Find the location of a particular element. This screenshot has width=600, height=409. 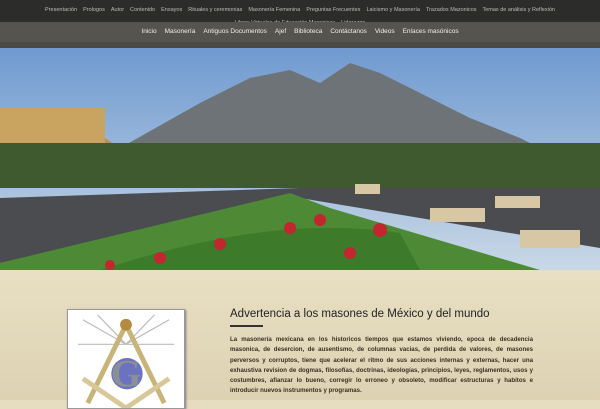

masonic-emblem-image: G is located at coordinates (126, 359).